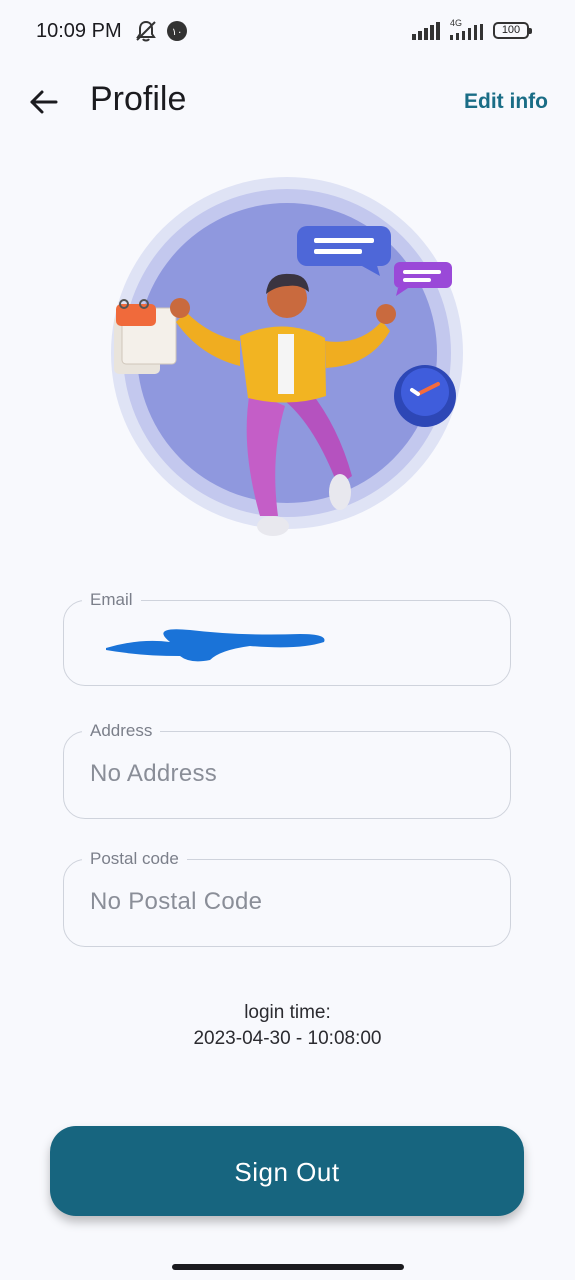  Describe the element at coordinates (154, 773) in the screenshot. I see `address-value: No Address` at that location.